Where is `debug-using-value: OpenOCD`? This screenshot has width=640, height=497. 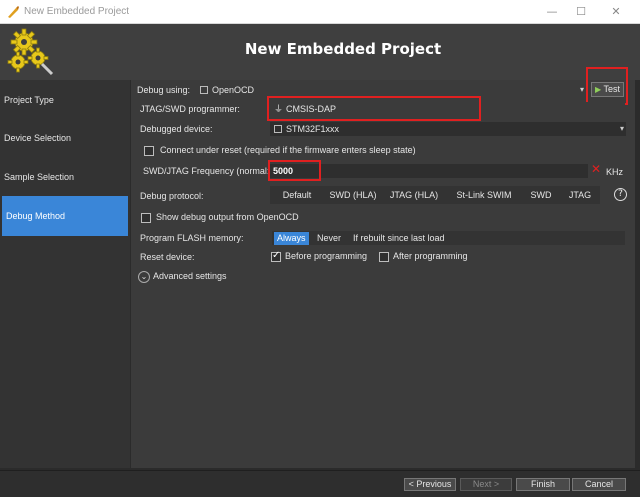
debug-using-value: OpenOCD is located at coordinates (233, 90).